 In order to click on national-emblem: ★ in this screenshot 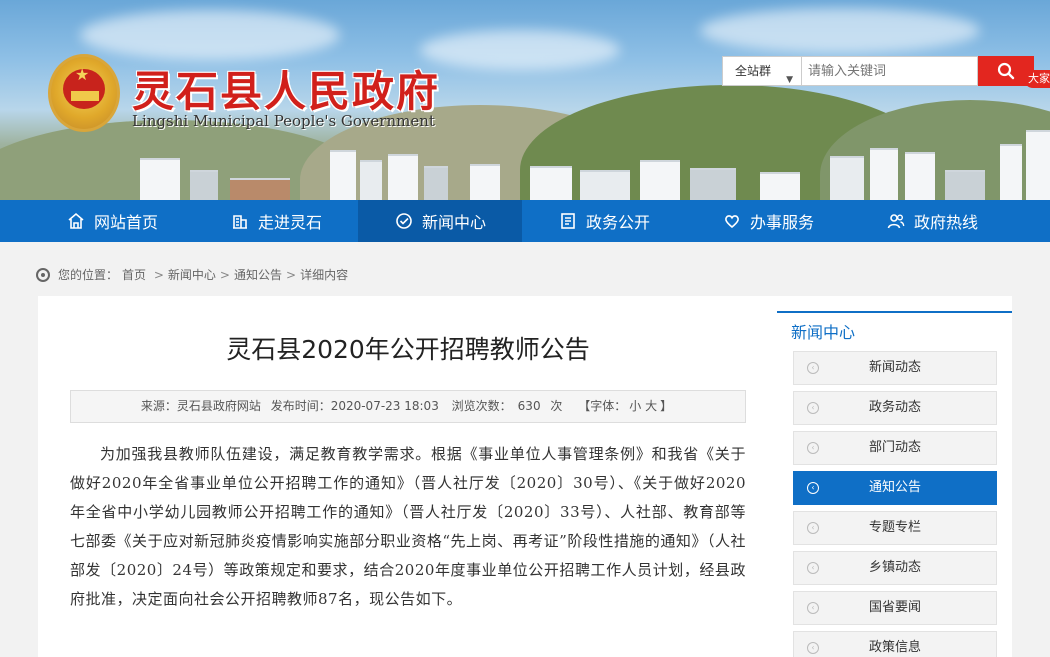, I will do `click(84, 93)`.